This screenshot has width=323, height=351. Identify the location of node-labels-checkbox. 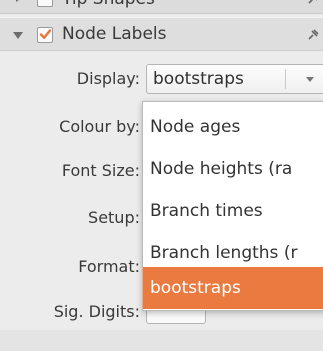
(45, 35).